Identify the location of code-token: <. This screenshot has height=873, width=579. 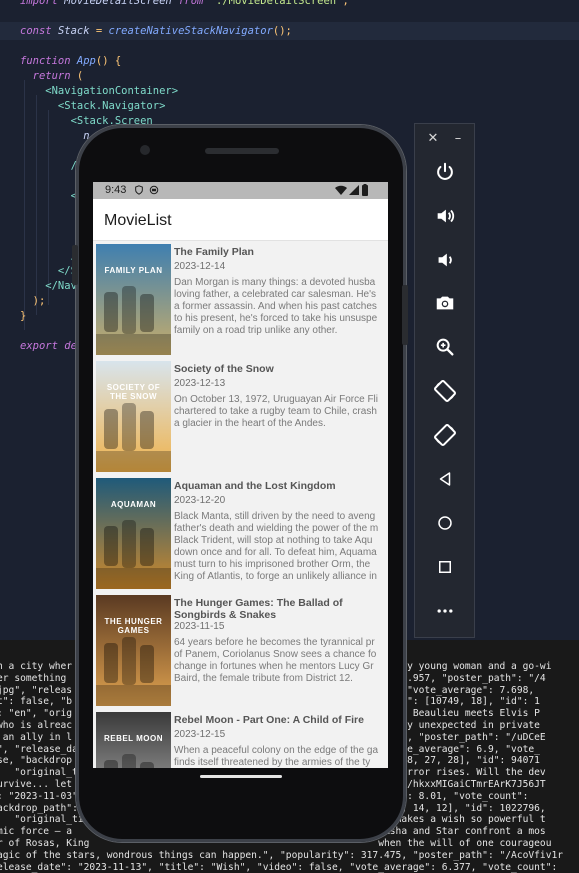
(48, 196).